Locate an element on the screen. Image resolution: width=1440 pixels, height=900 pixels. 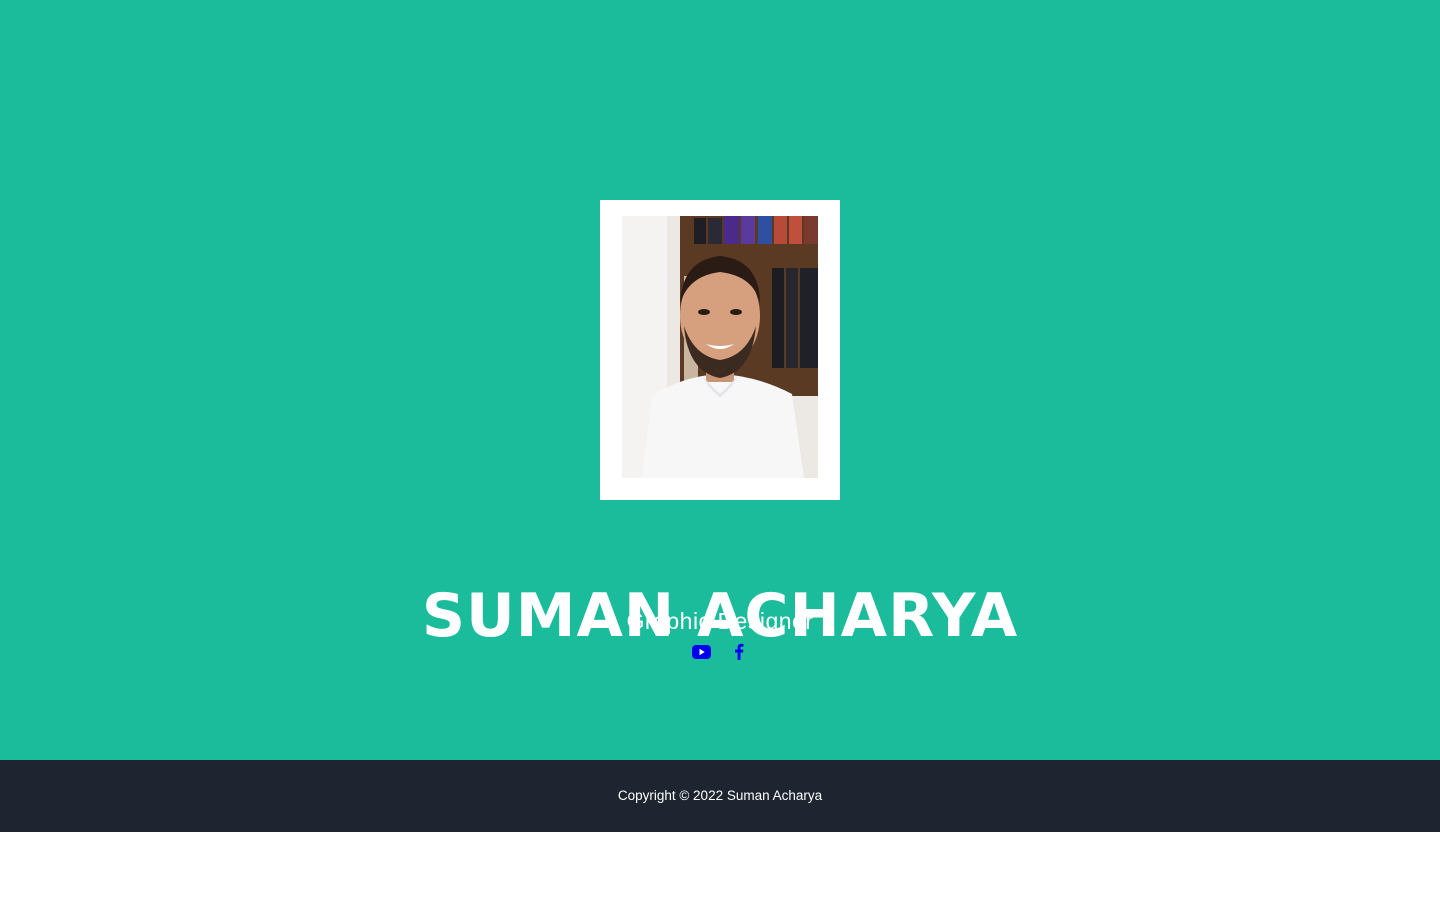
facebook-icon is located at coordinates (738, 651).